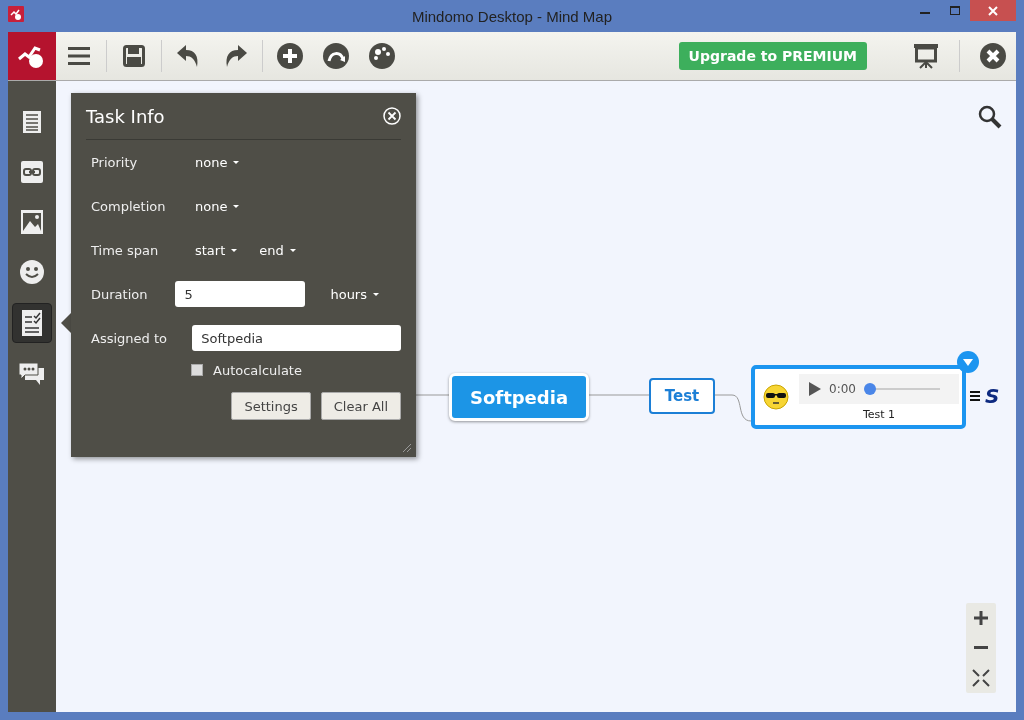  Describe the element at coordinates (981, 678) in the screenshot. I see `fit-to-screen-icon` at that location.